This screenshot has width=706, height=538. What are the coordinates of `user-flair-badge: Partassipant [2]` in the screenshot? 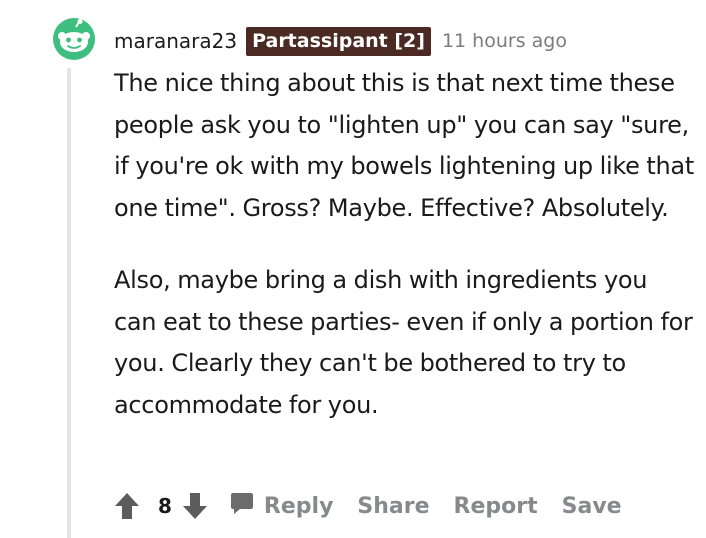 It's located at (338, 41).